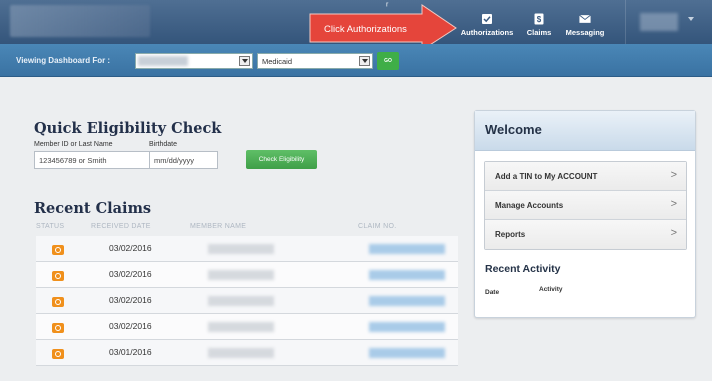 The width and height of the screenshot is (712, 381). What do you see at coordinates (539, 32) in the screenshot?
I see `nav-claims-label: Claims` at bounding box center [539, 32].